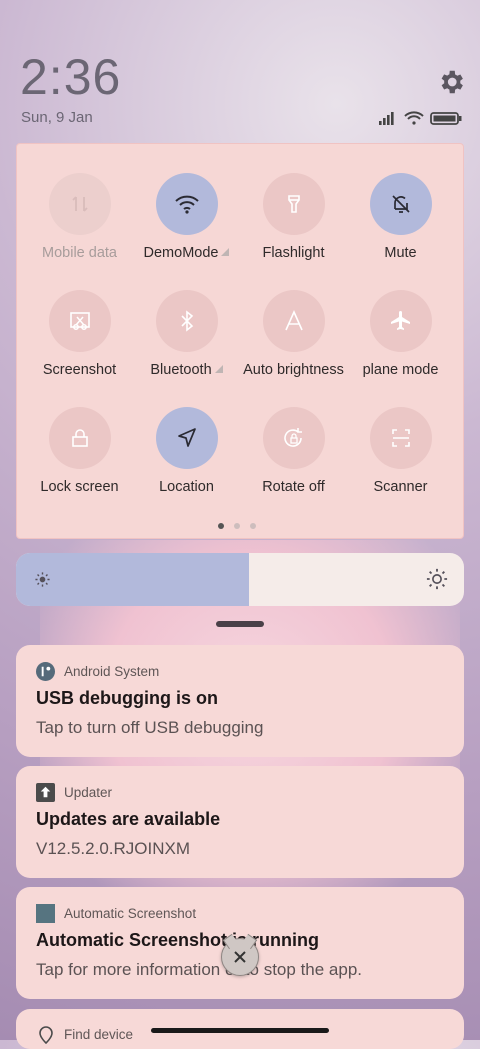 Image resolution: width=480 pixels, height=1049 pixels. Describe the element at coordinates (400, 370) in the screenshot. I see `tile-label: plane mode` at that location.